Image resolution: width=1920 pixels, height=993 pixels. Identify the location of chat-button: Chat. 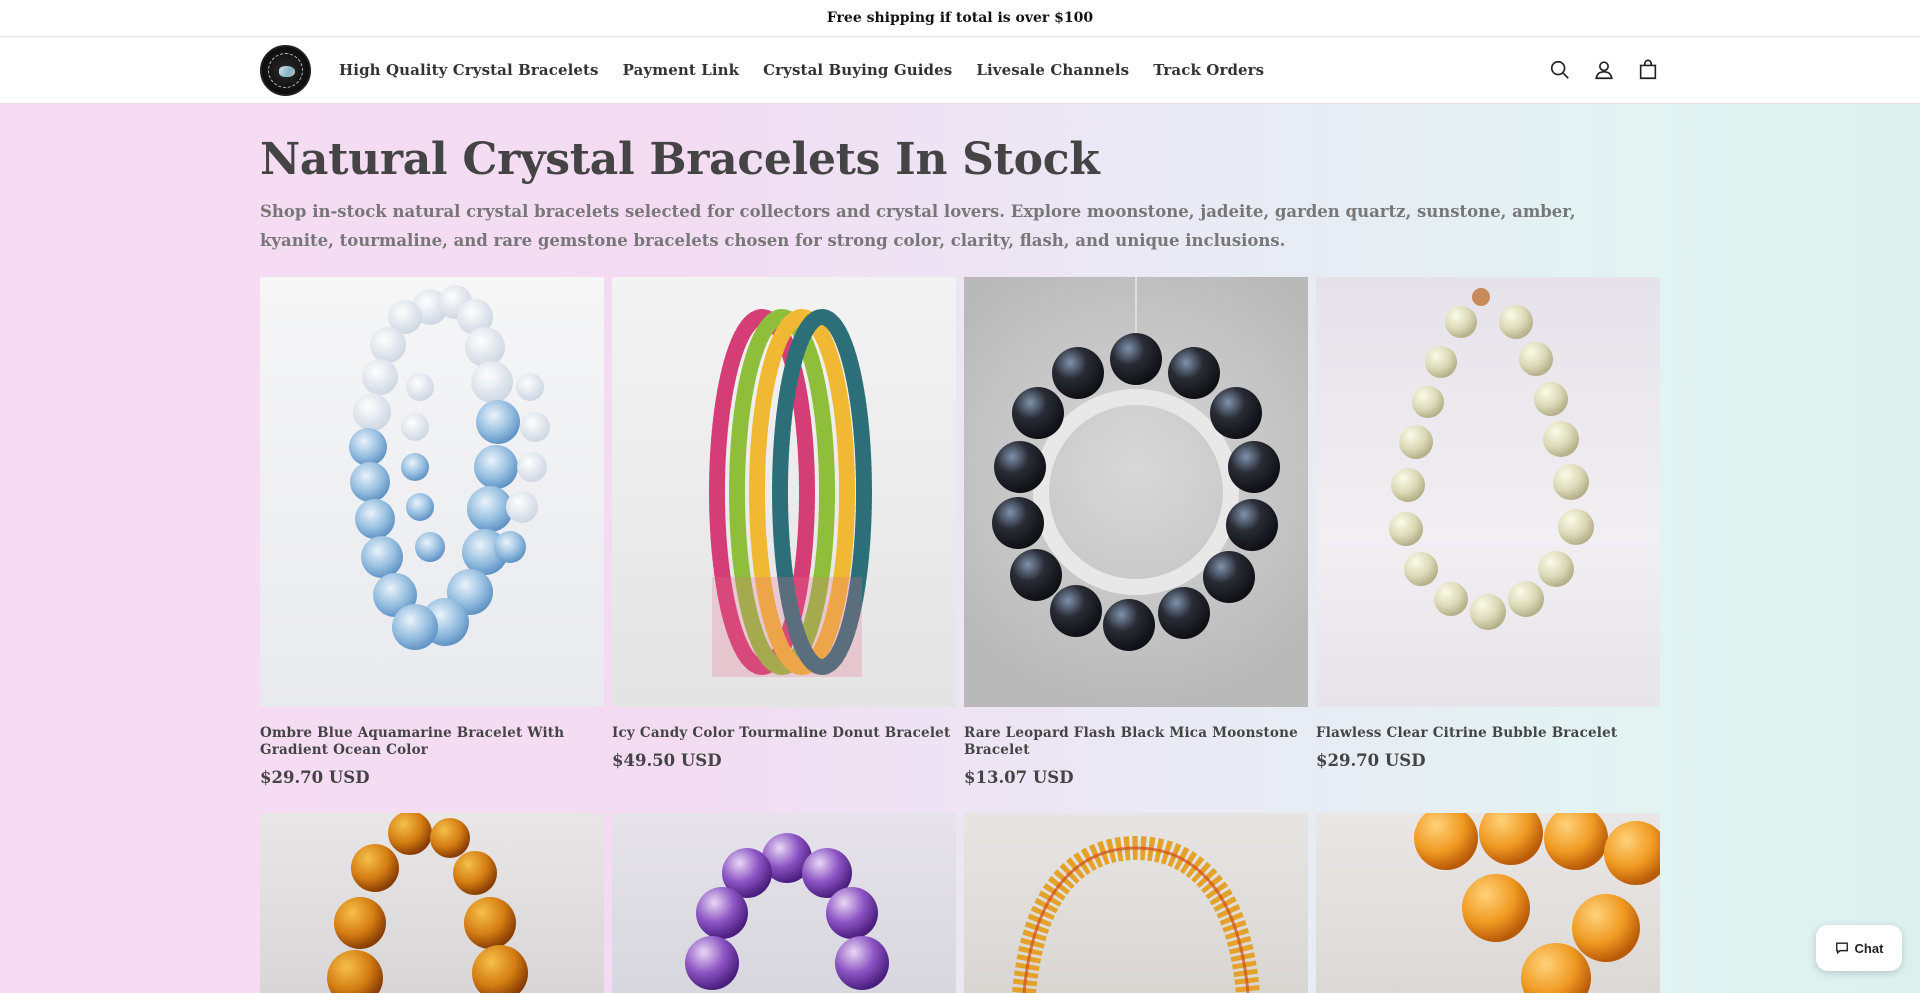
(1859, 948).